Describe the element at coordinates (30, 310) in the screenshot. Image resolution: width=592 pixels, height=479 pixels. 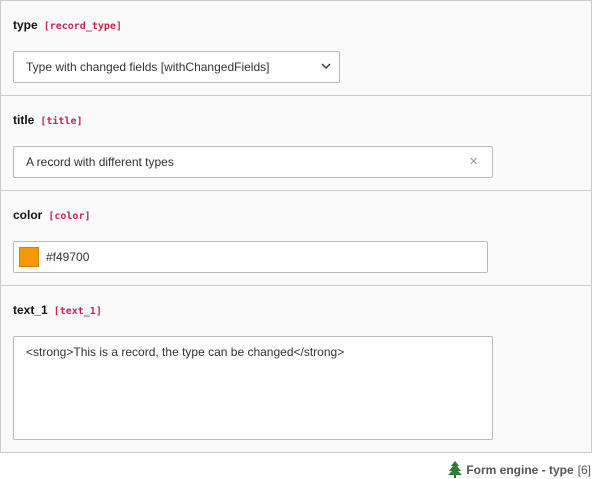
I see `field-label-text: text_1` at that location.